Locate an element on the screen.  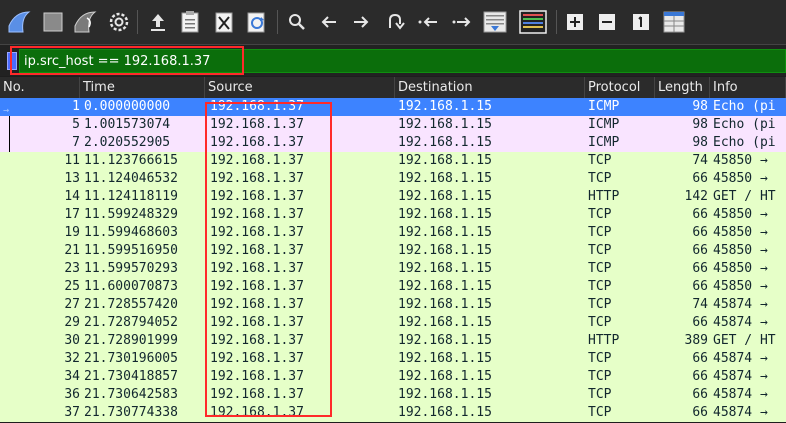
resize-columns-icon is located at coordinates (674, 22).